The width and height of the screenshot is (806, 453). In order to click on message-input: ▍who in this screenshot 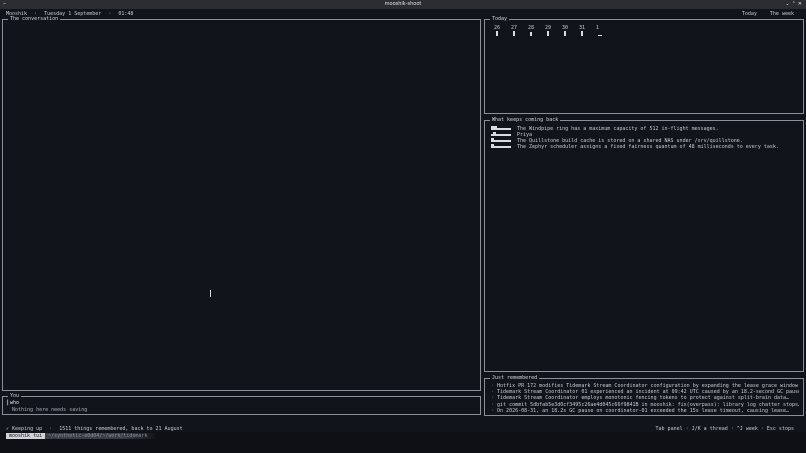, I will do `click(13, 403)`.